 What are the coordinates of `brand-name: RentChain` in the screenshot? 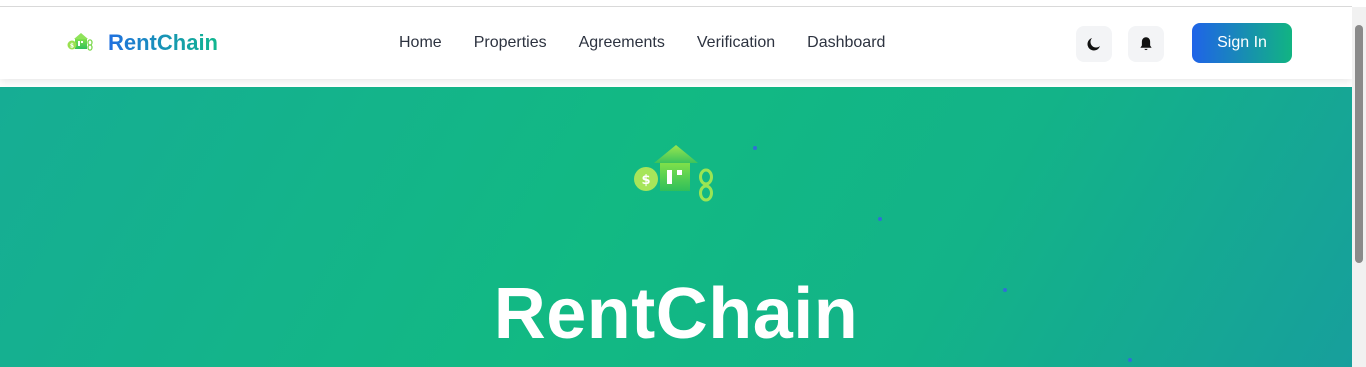 It's located at (163, 42).